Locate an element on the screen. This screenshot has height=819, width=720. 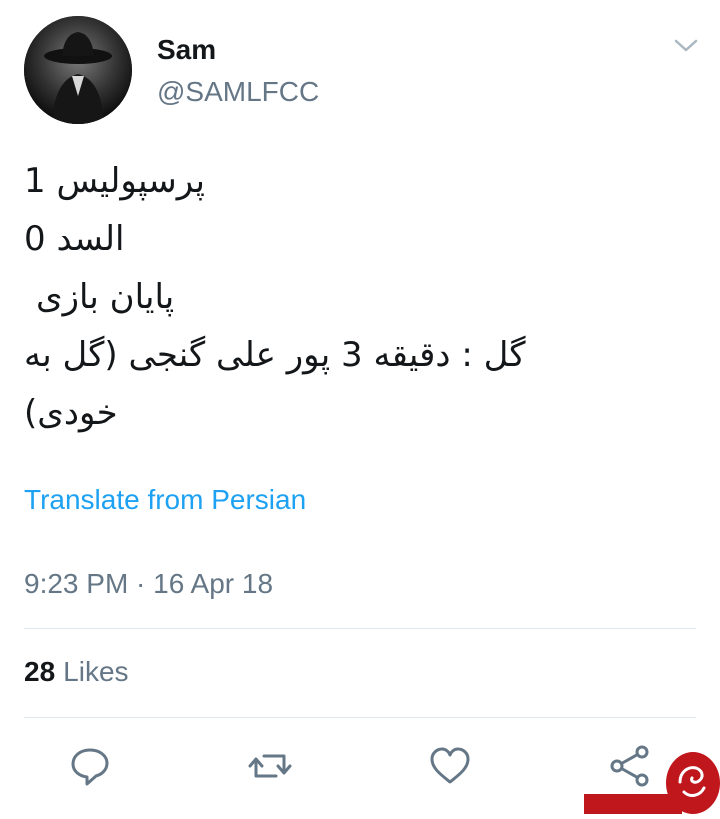
like-button is located at coordinates (450, 766).